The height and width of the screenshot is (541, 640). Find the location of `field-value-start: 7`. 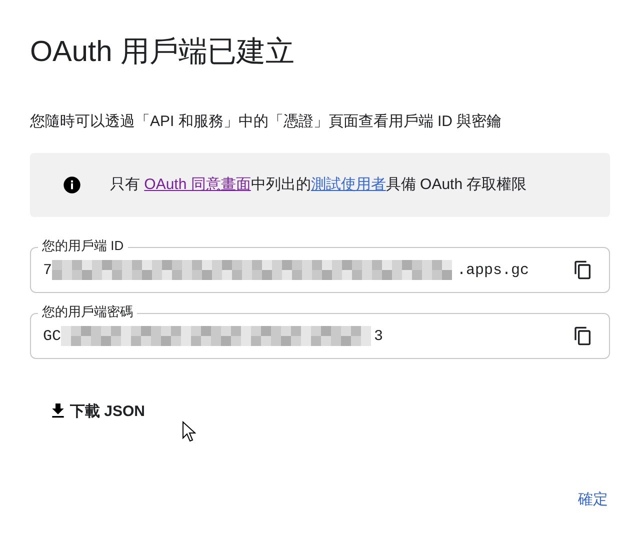

field-value-start: 7 is located at coordinates (47, 270).